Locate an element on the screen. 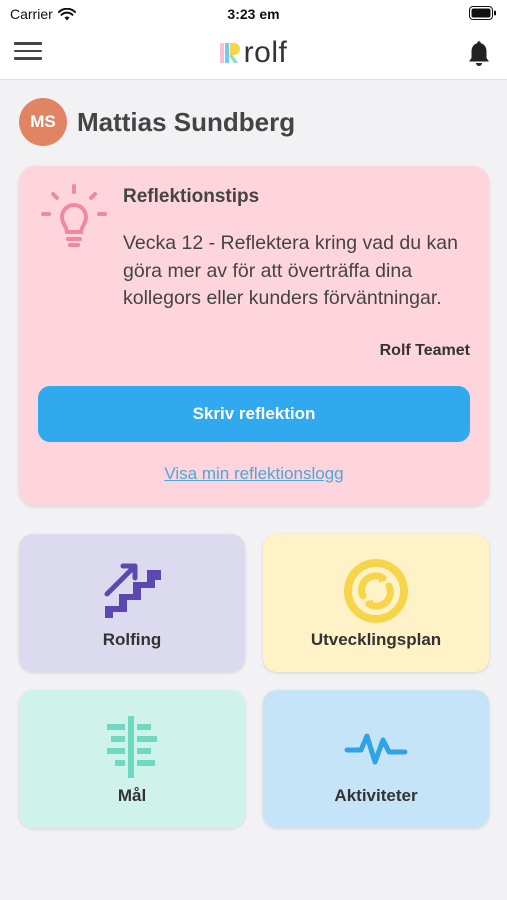 Image resolution: width=507 pixels, height=900 pixels. user-name: Mattias Sundberg is located at coordinates (186, 121).